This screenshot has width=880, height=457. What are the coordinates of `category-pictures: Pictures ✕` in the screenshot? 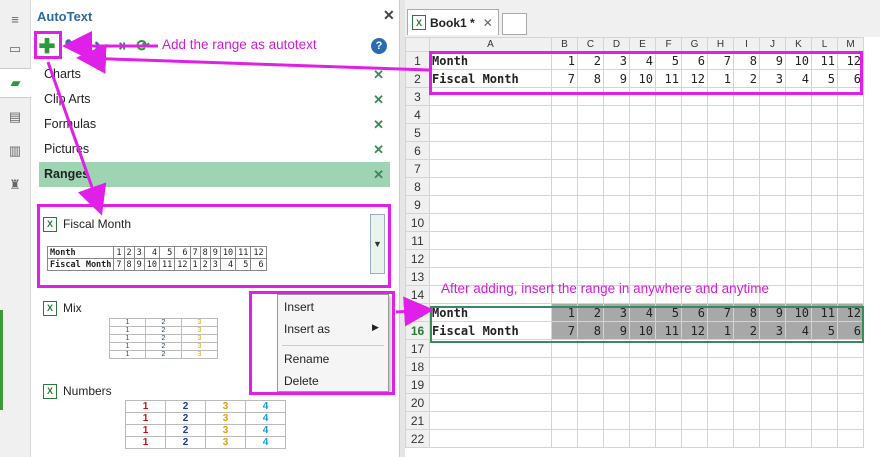 It's located at (214, 149).